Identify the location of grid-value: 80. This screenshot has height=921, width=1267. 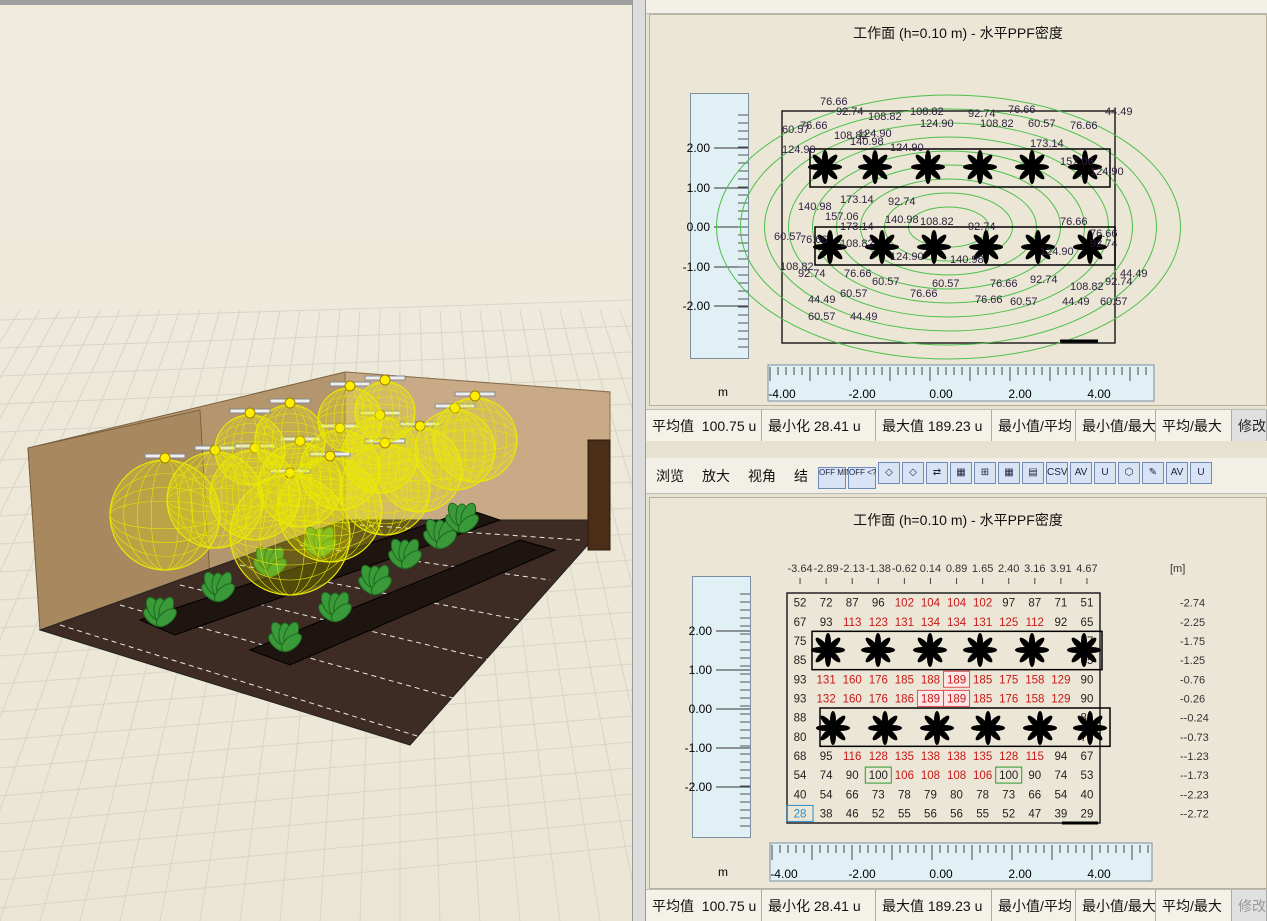
(956, 795).